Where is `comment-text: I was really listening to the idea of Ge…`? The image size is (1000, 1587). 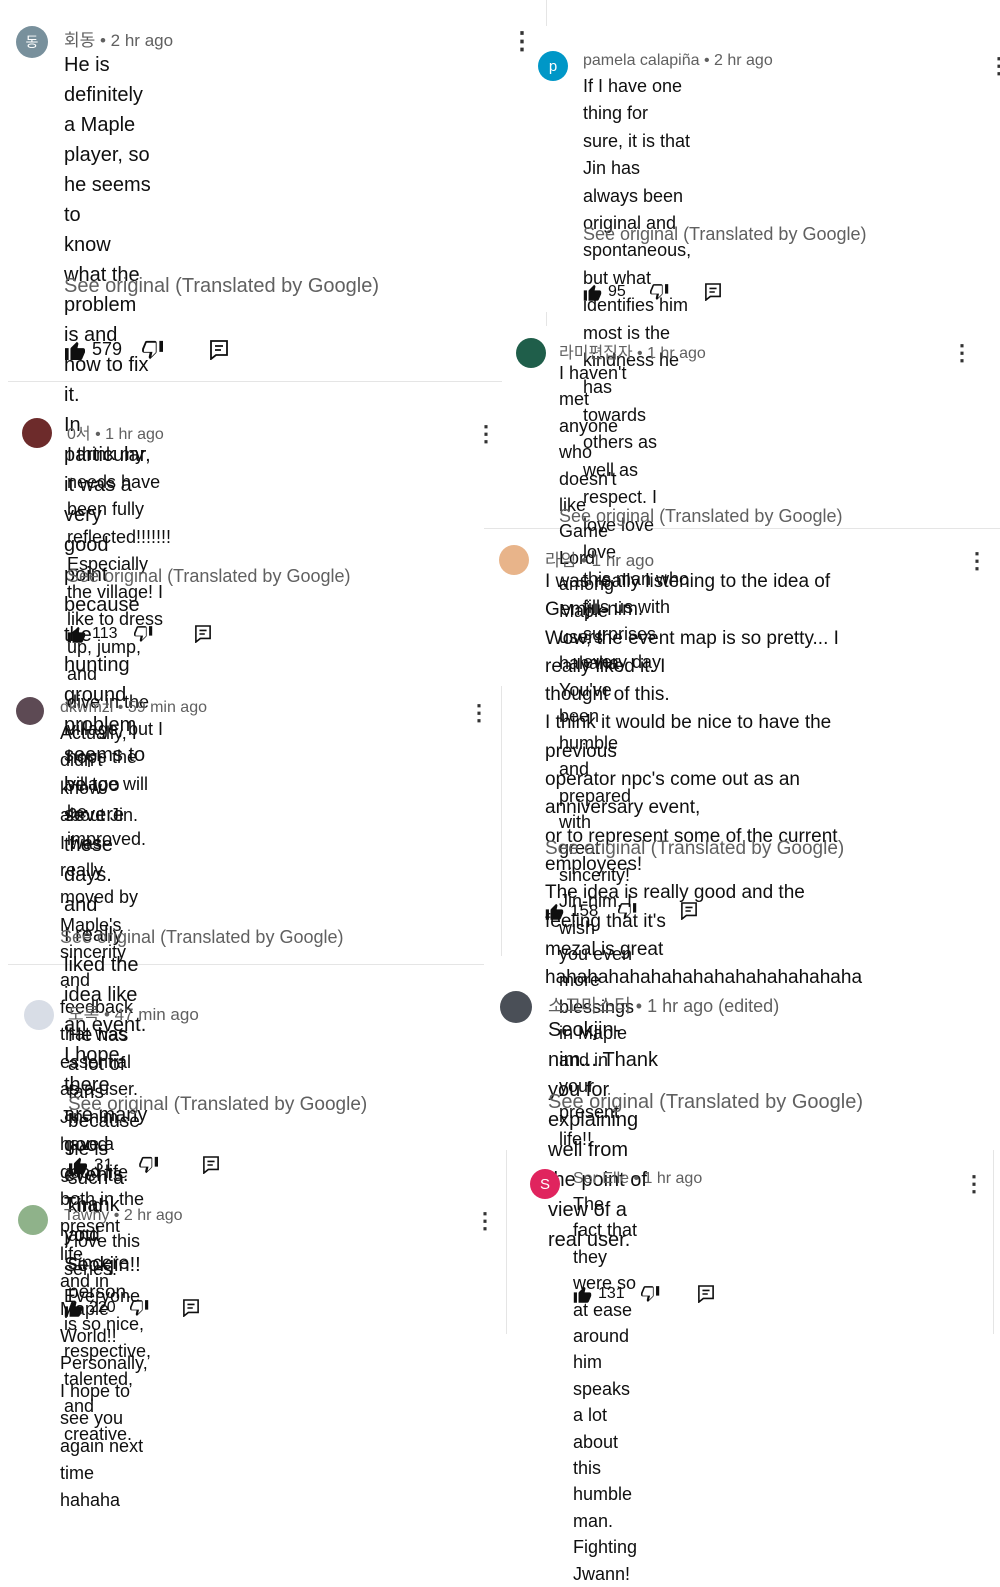
comment-text: I was really listening to the idea of Ge… is located at coordinates (704, 780).